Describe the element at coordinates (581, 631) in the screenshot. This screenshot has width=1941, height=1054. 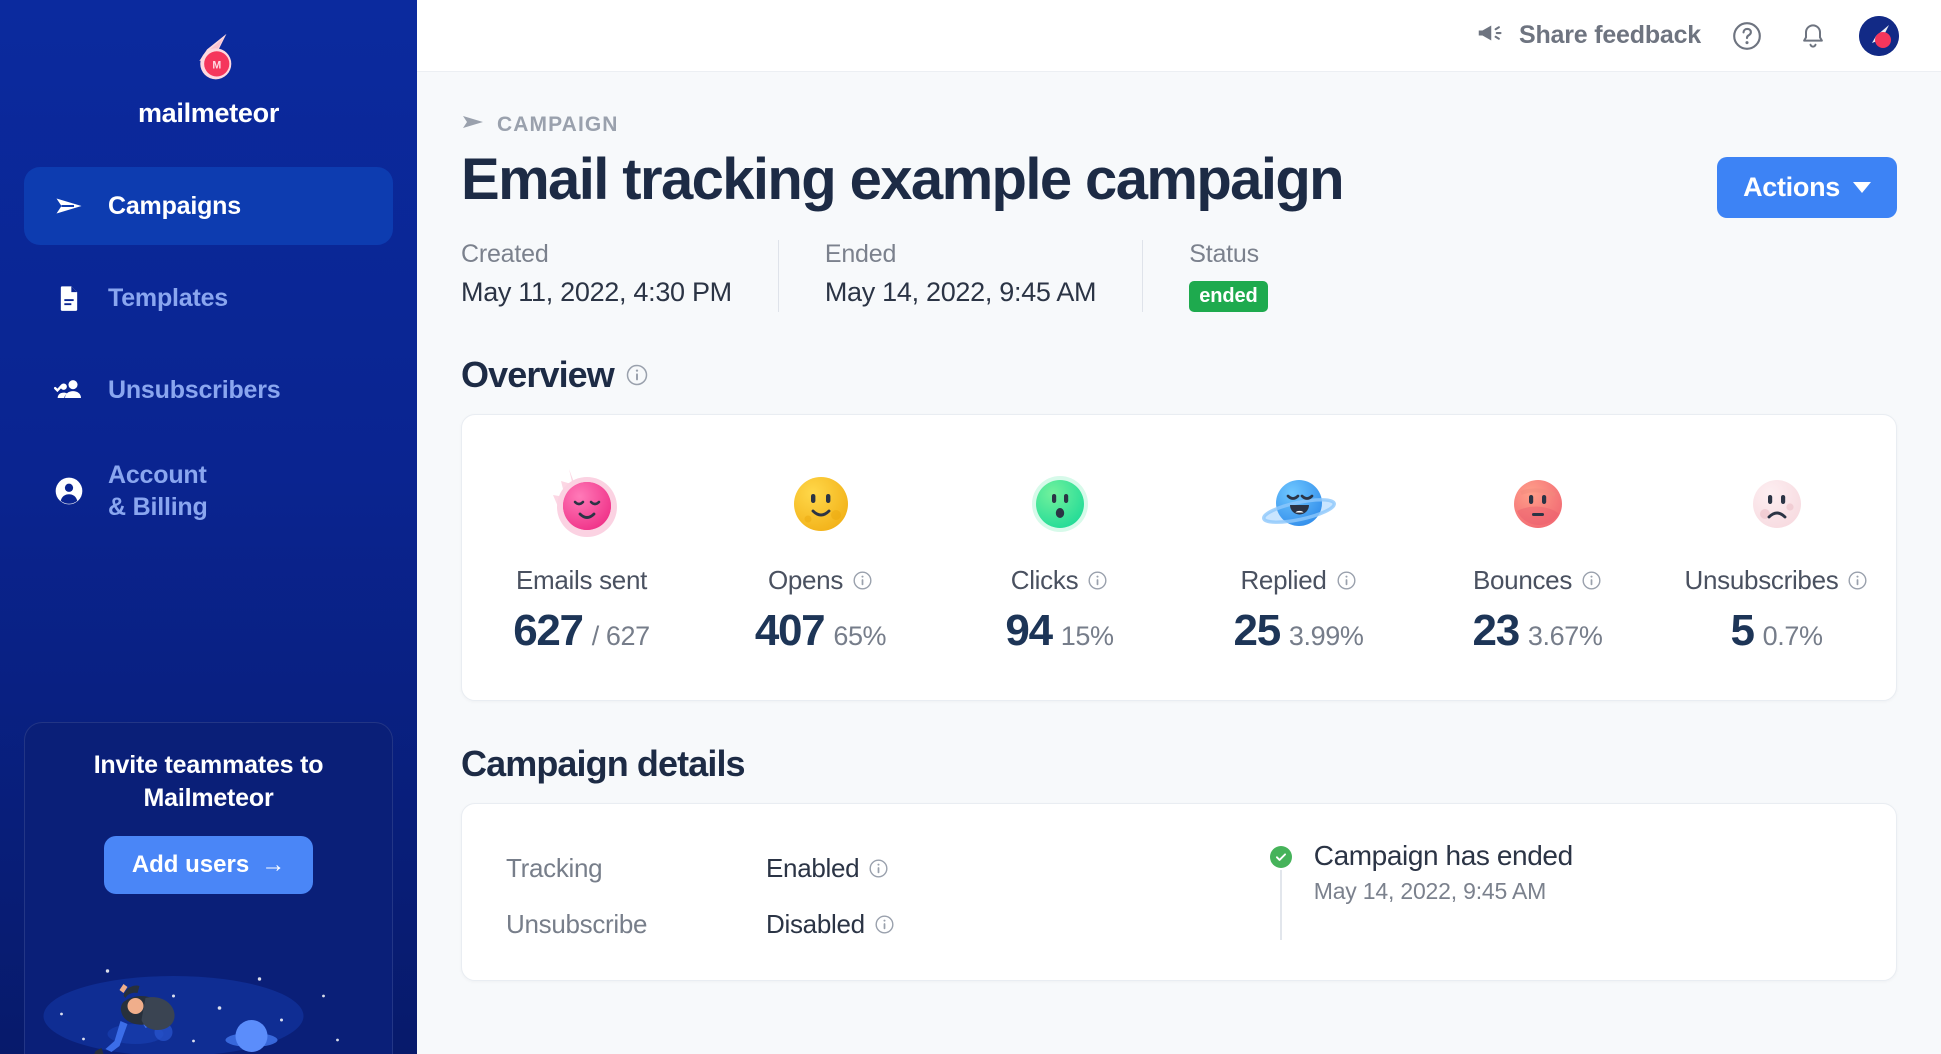
I see `stat-values: 627 / 627` at that location.